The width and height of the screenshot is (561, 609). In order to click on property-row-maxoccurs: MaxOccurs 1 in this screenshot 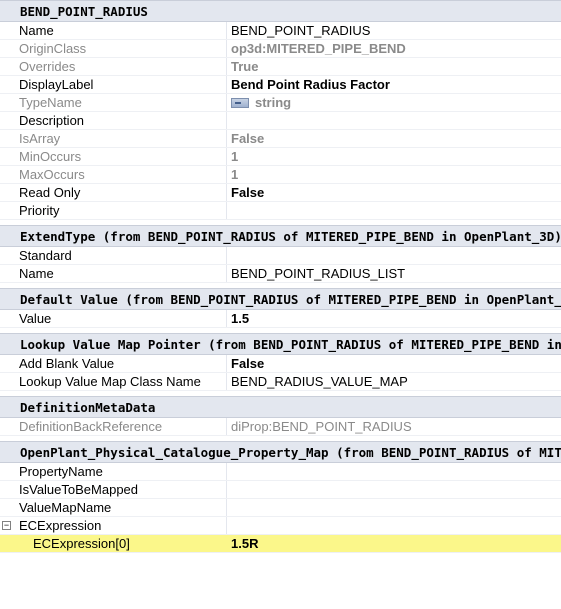, I will do `click(280, 175)`.